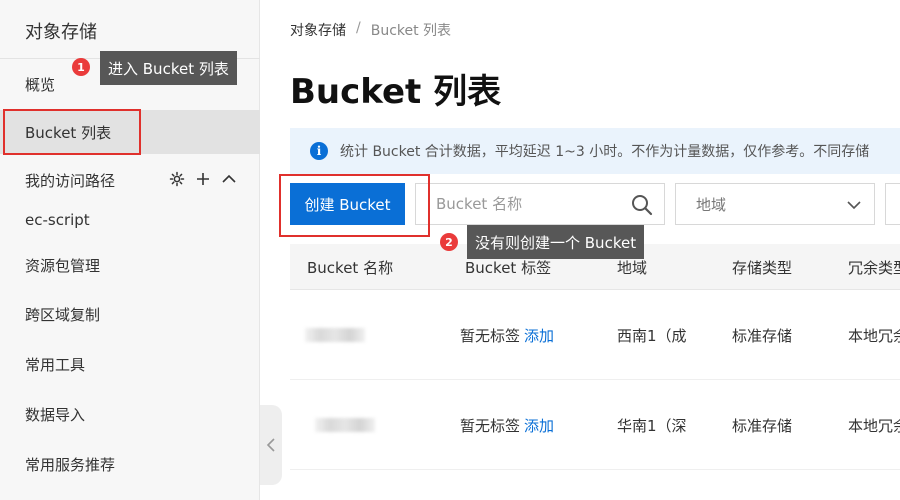 This screenshot has width=900, height=500. I want to click on group-actions, so click(203, 179).